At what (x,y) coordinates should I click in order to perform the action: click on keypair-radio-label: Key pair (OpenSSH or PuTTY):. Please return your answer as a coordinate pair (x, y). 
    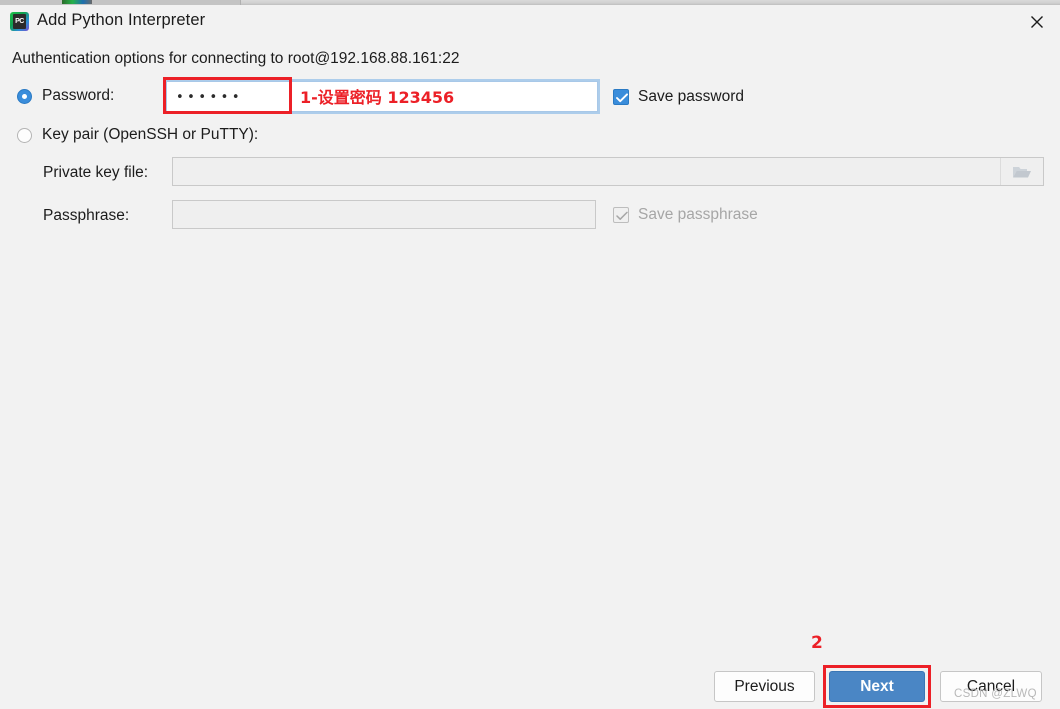
    Looking at the image, I should click on (150, 134).